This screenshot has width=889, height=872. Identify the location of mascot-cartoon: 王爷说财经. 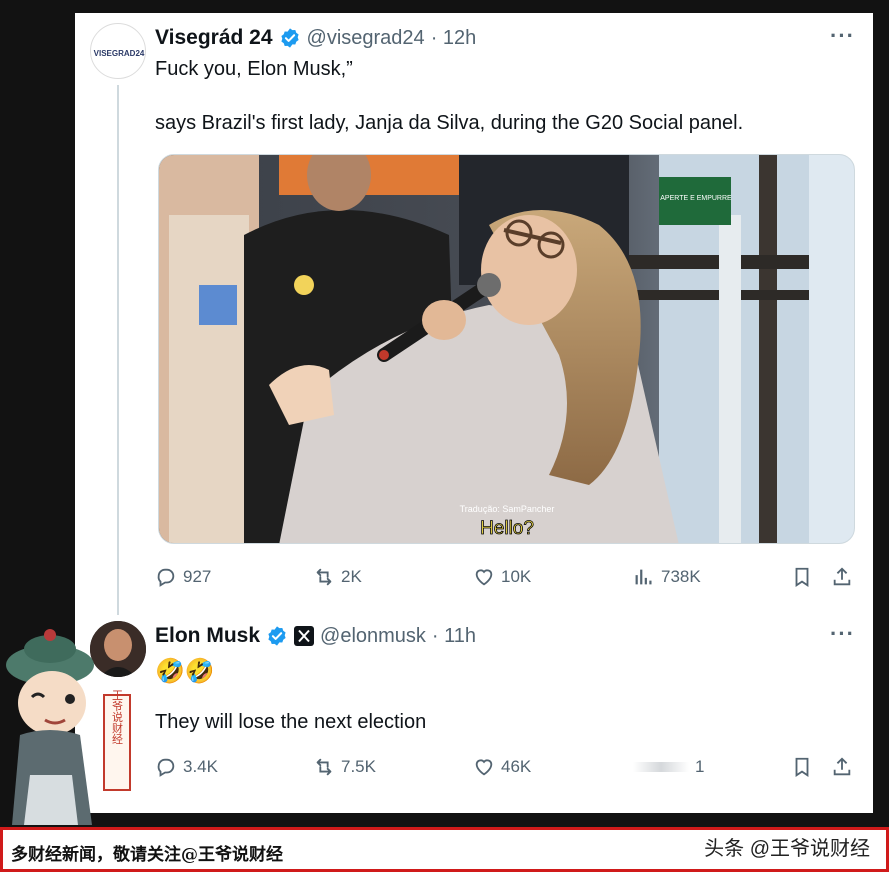
(68, 727).